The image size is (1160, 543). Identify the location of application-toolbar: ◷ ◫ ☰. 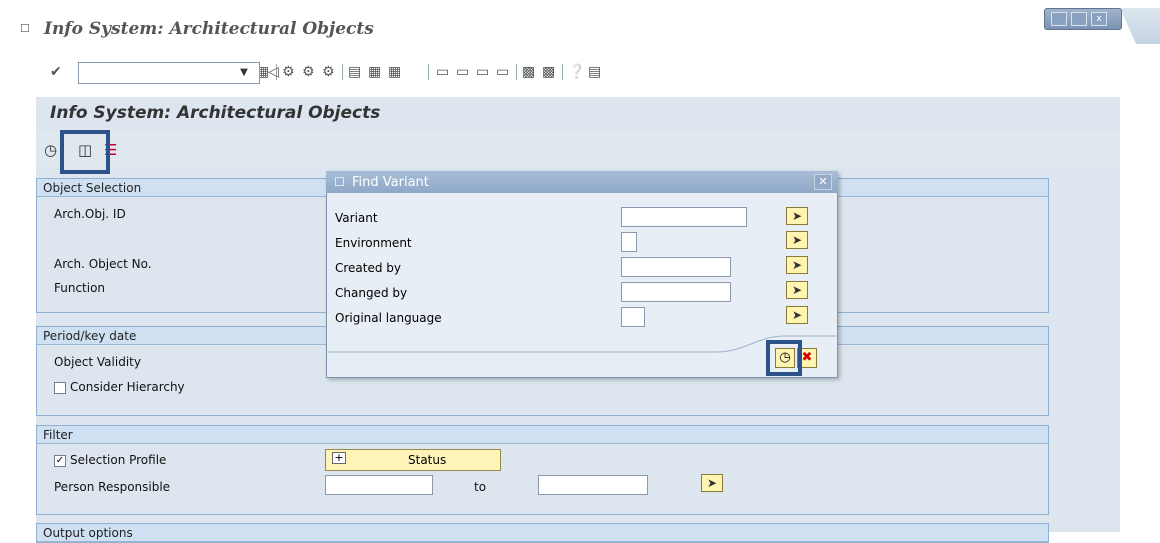
(578, 150).